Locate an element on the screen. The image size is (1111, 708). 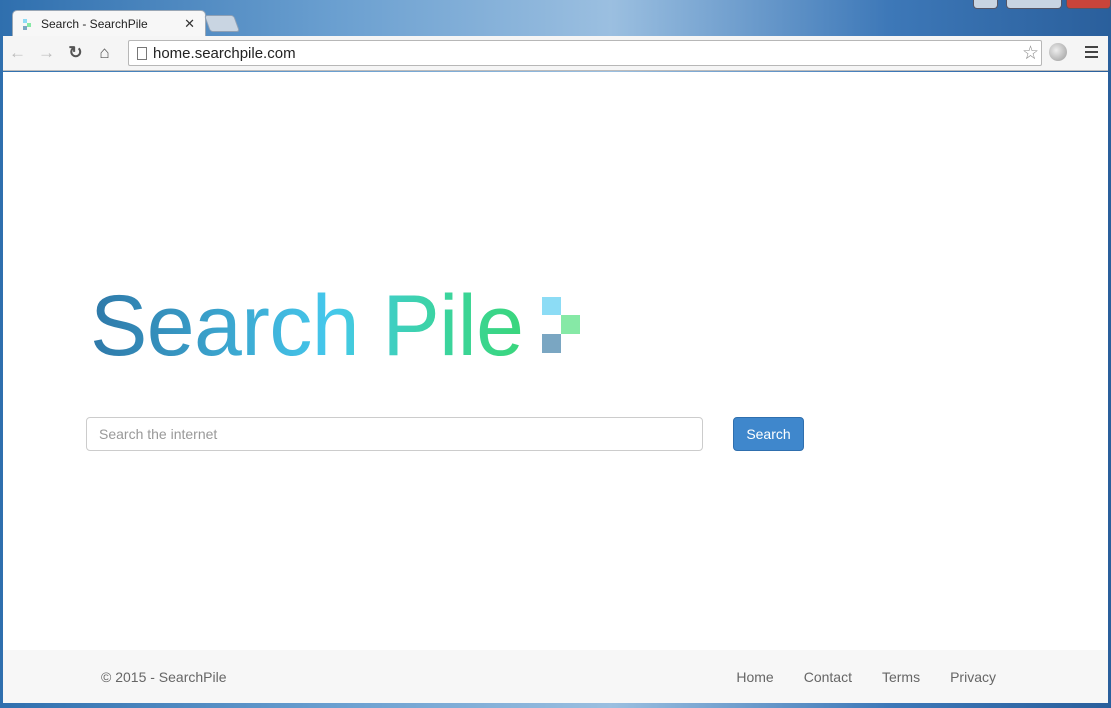
favicon-icon is located at coordinates (28, 24).